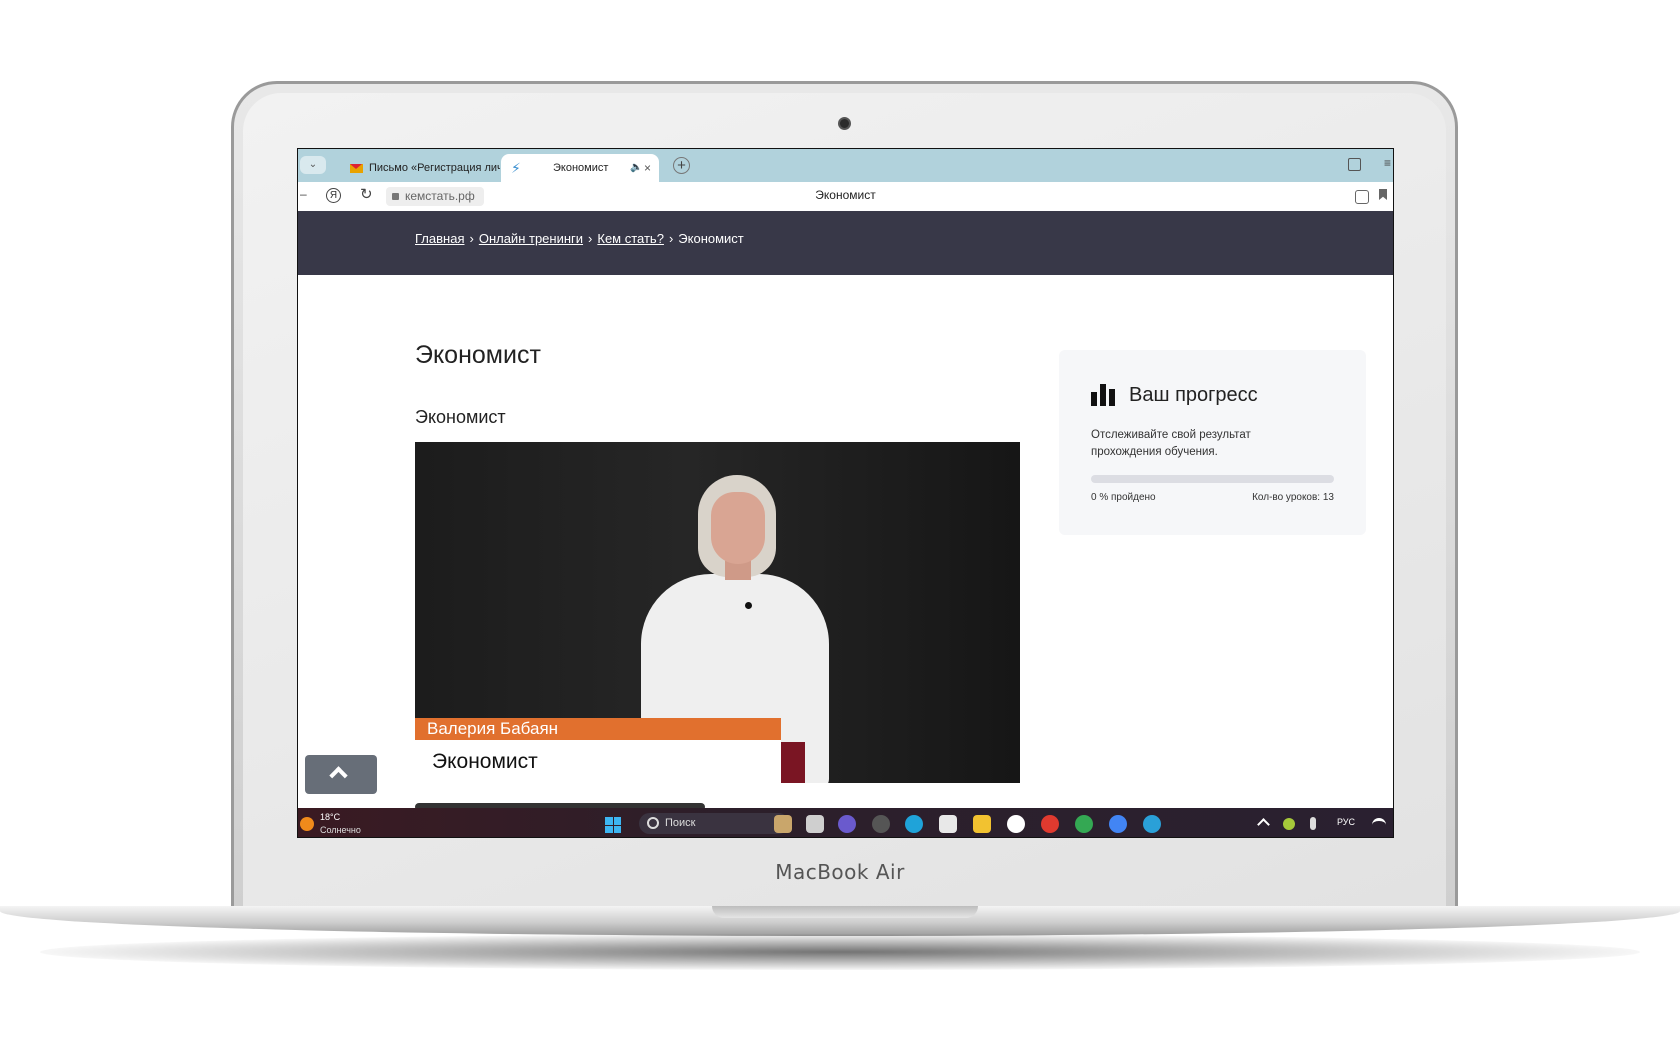  Describe the element at coordinates (653, 823) in the screenshot. I see `search-icon` at that location.